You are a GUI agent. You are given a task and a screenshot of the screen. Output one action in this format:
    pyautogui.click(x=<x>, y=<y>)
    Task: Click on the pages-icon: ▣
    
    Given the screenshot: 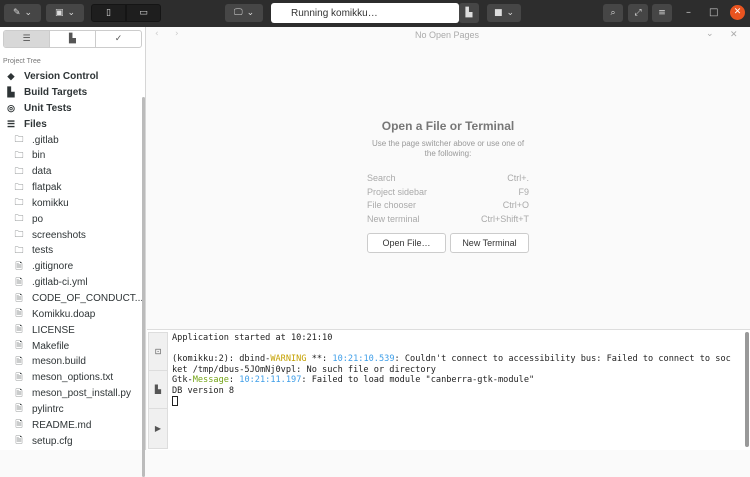 What is the action you would take?
    pyautogui.click(x=59, y=13)
    